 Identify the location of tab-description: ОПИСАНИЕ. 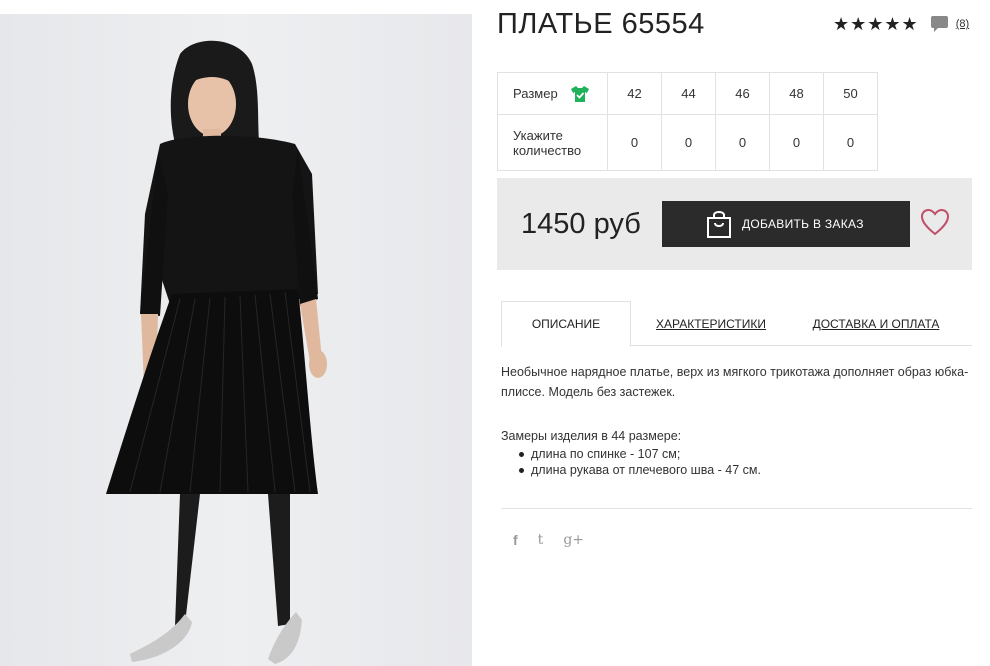
(566, 324).